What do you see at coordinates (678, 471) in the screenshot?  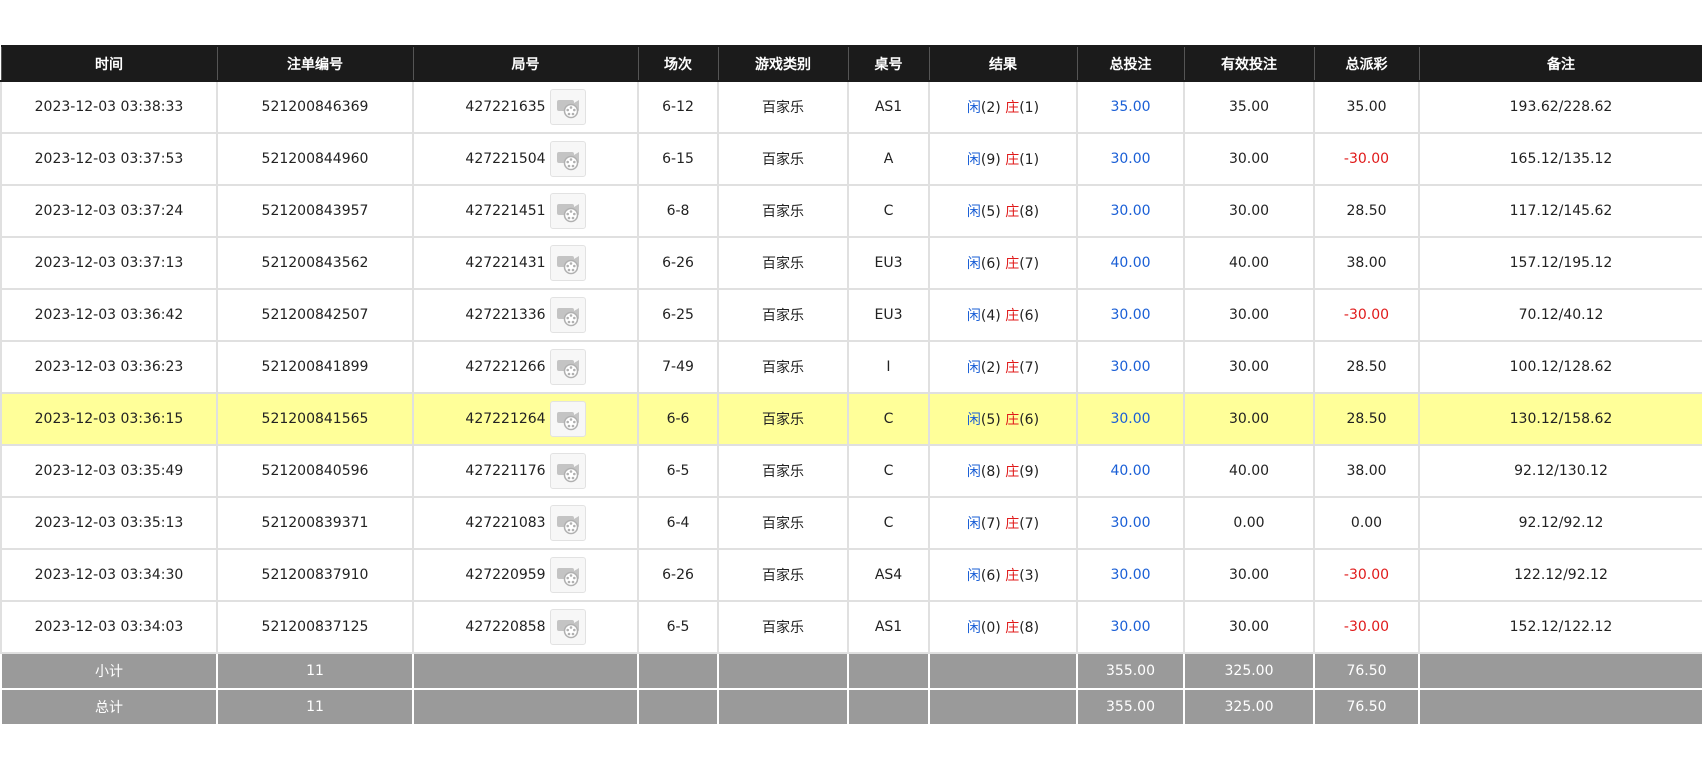 I see `cell-session: 6-5` at bounding box center [678, 471].